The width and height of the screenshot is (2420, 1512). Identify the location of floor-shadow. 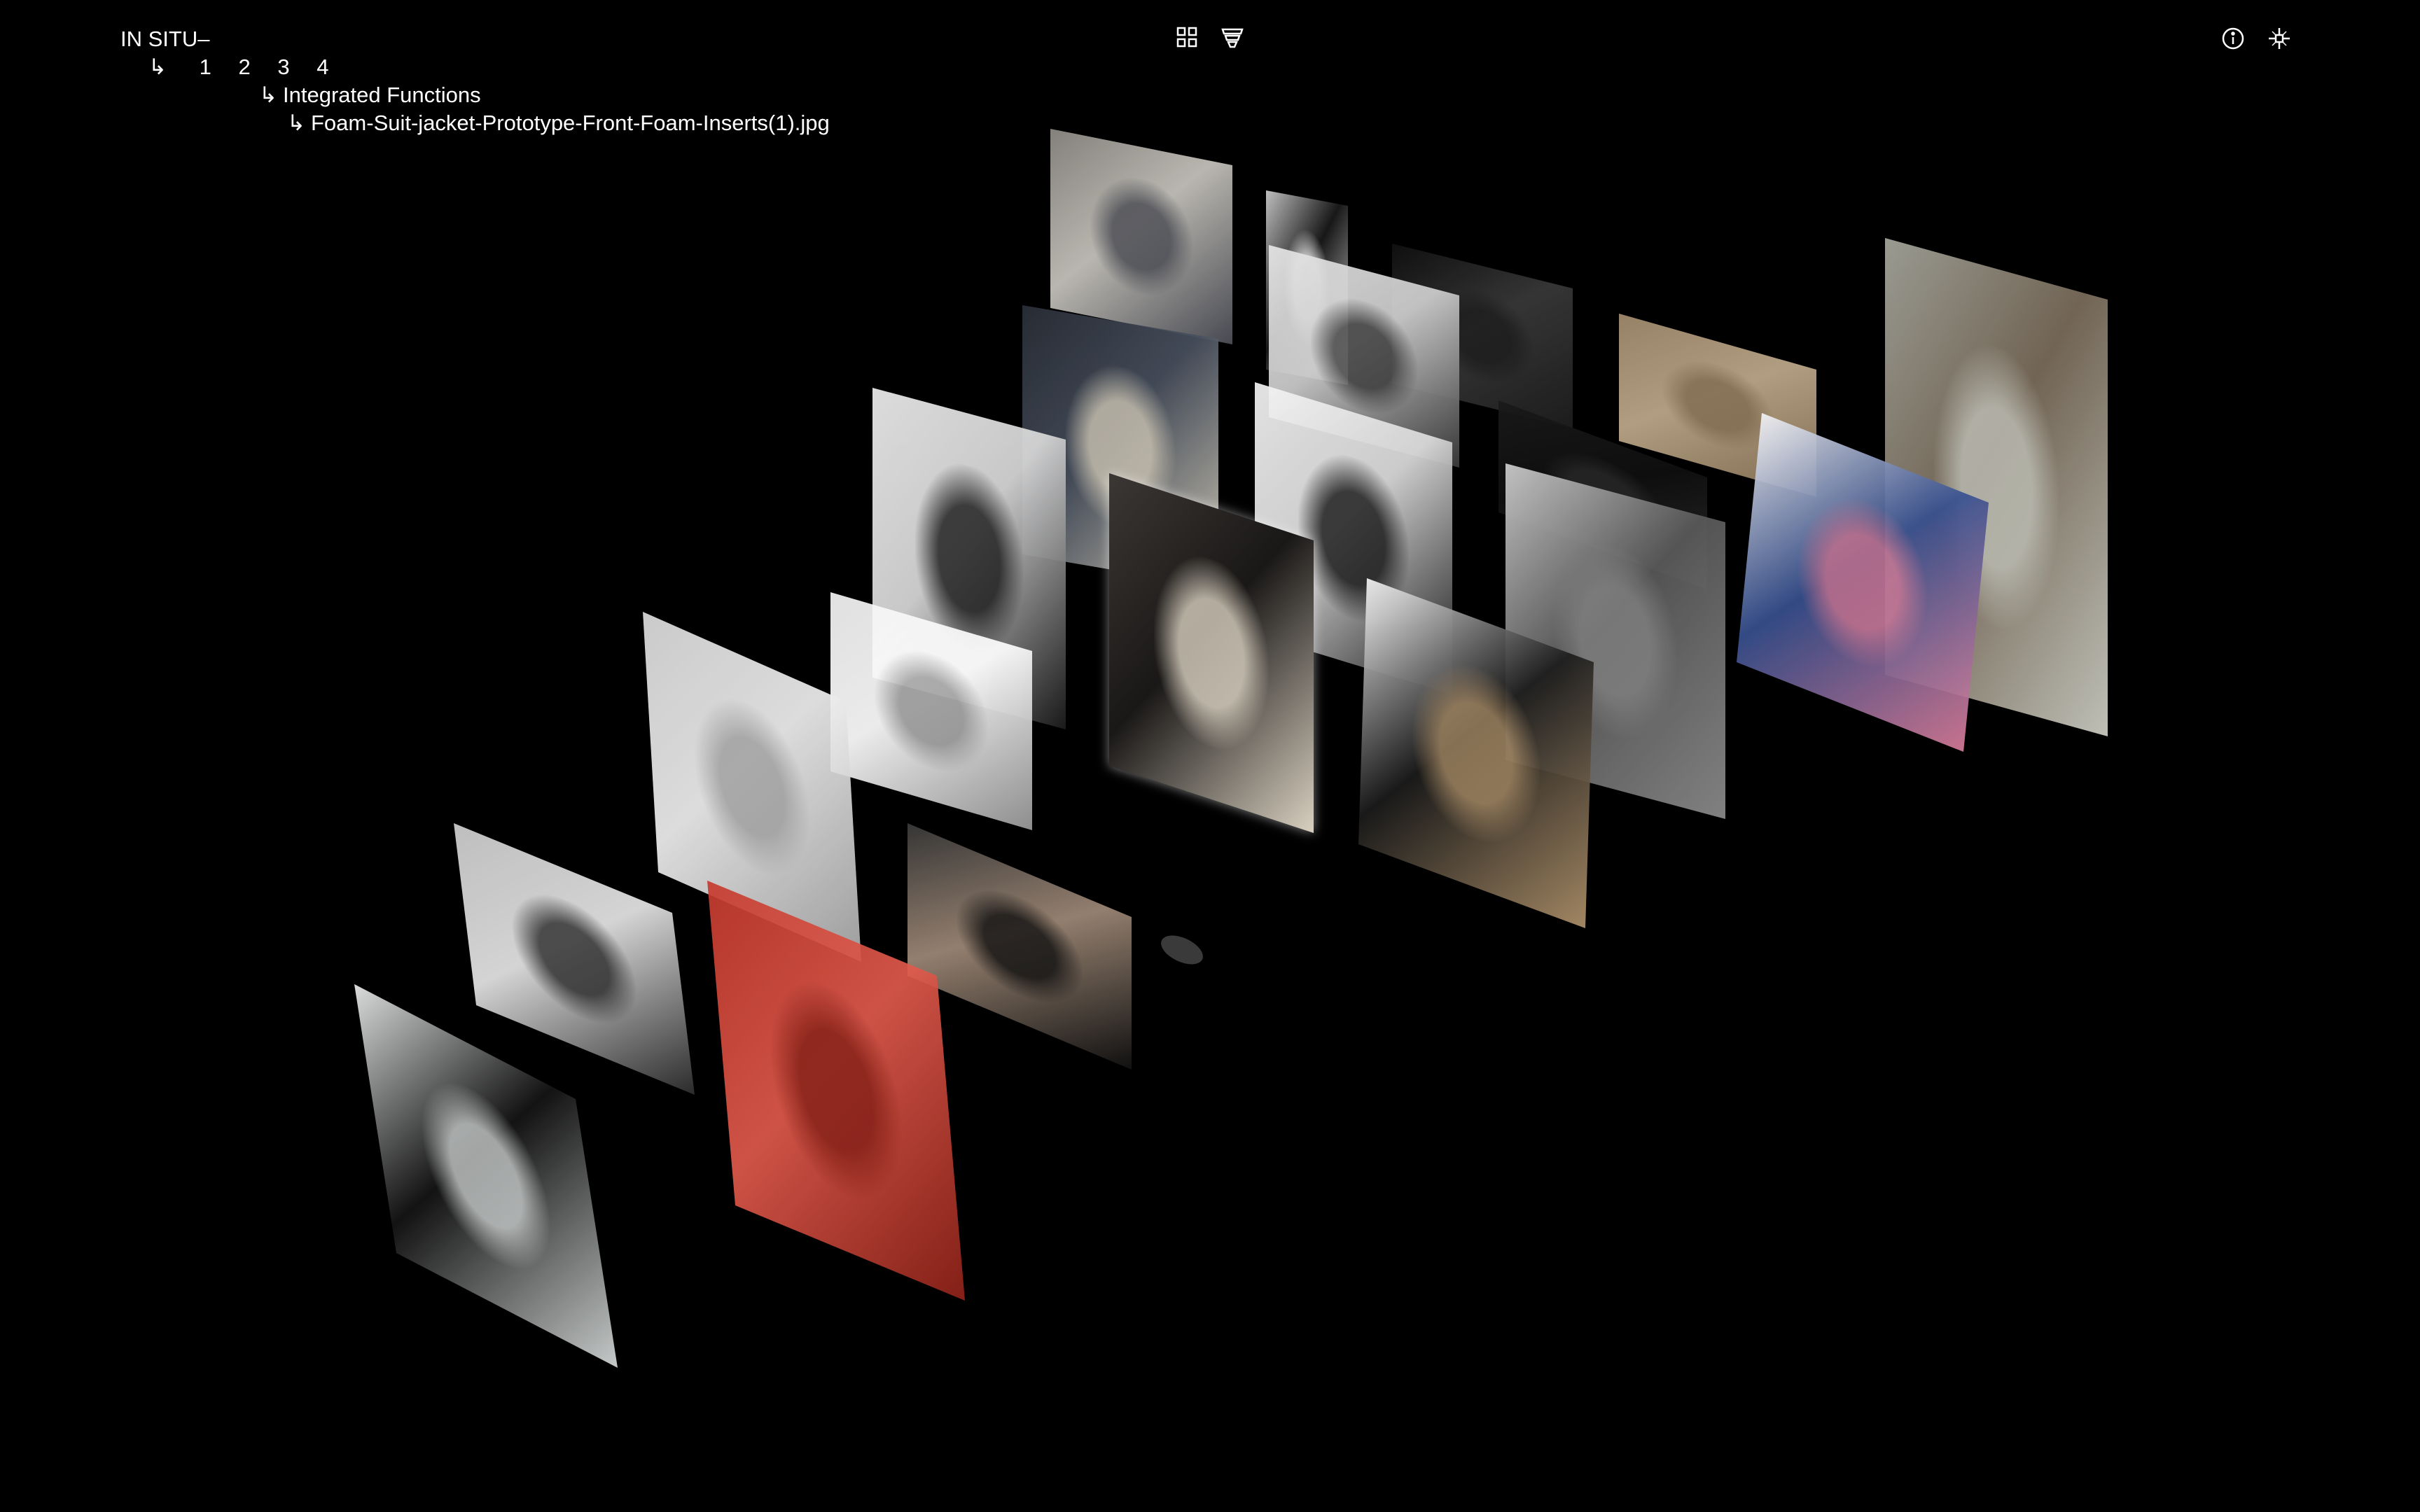
(1182, 950).